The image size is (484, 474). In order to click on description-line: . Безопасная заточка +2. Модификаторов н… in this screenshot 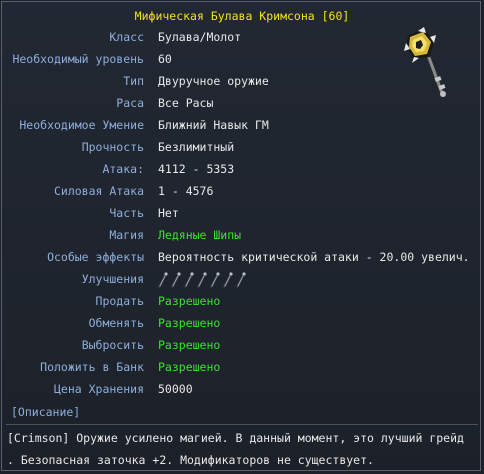, I will do `click(190, 460)`.